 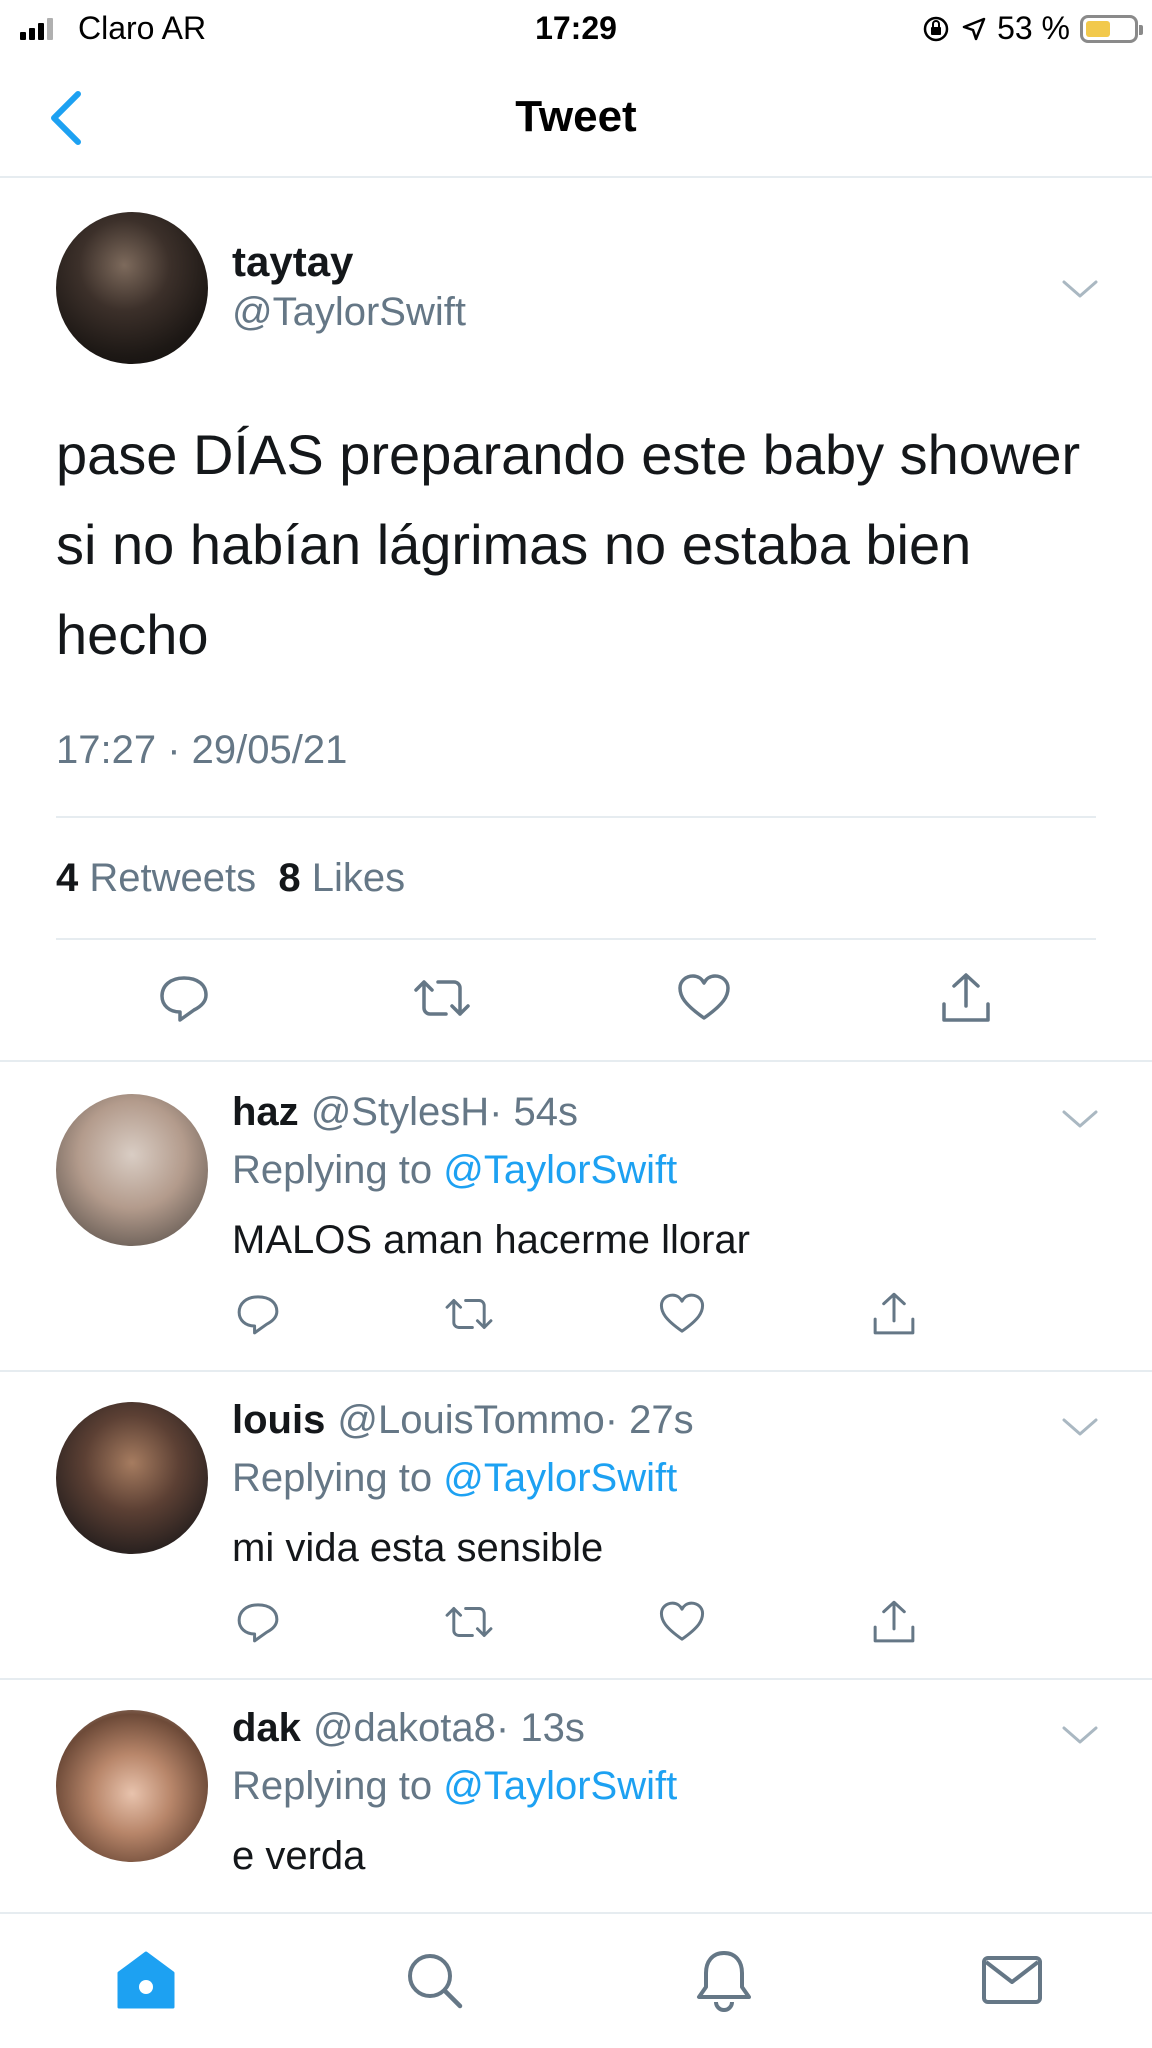 I want to click on tab-bar, so click(x=576, y=1980).